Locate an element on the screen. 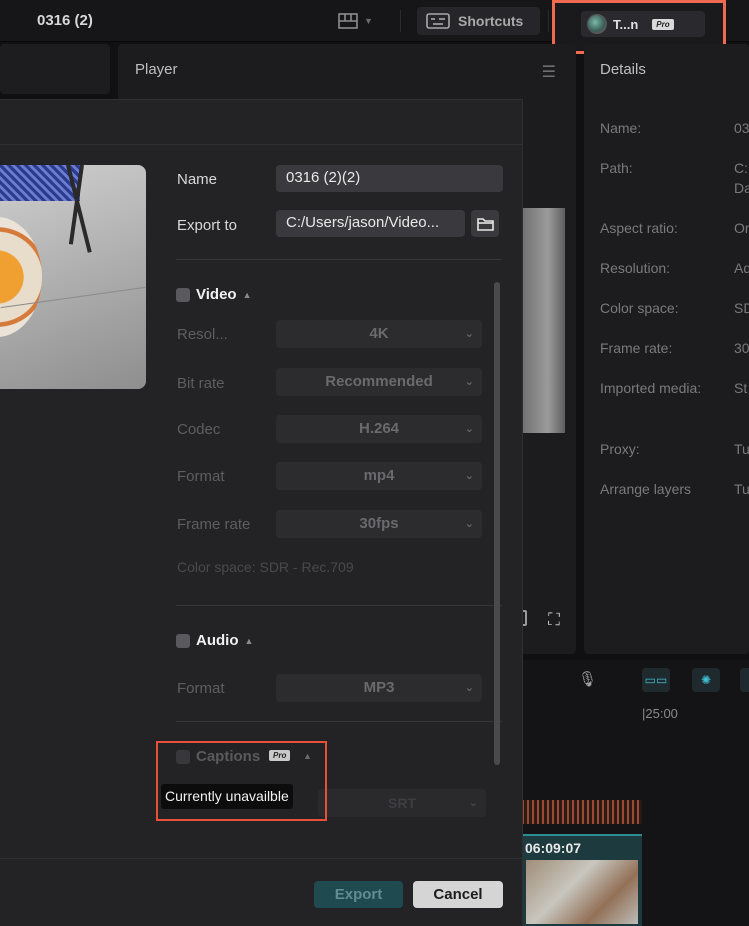 The image size is (749, 926). top-bar: 0316 (2) ▼ Shortcuts T...n Pro is located at coordinates (374, 27).